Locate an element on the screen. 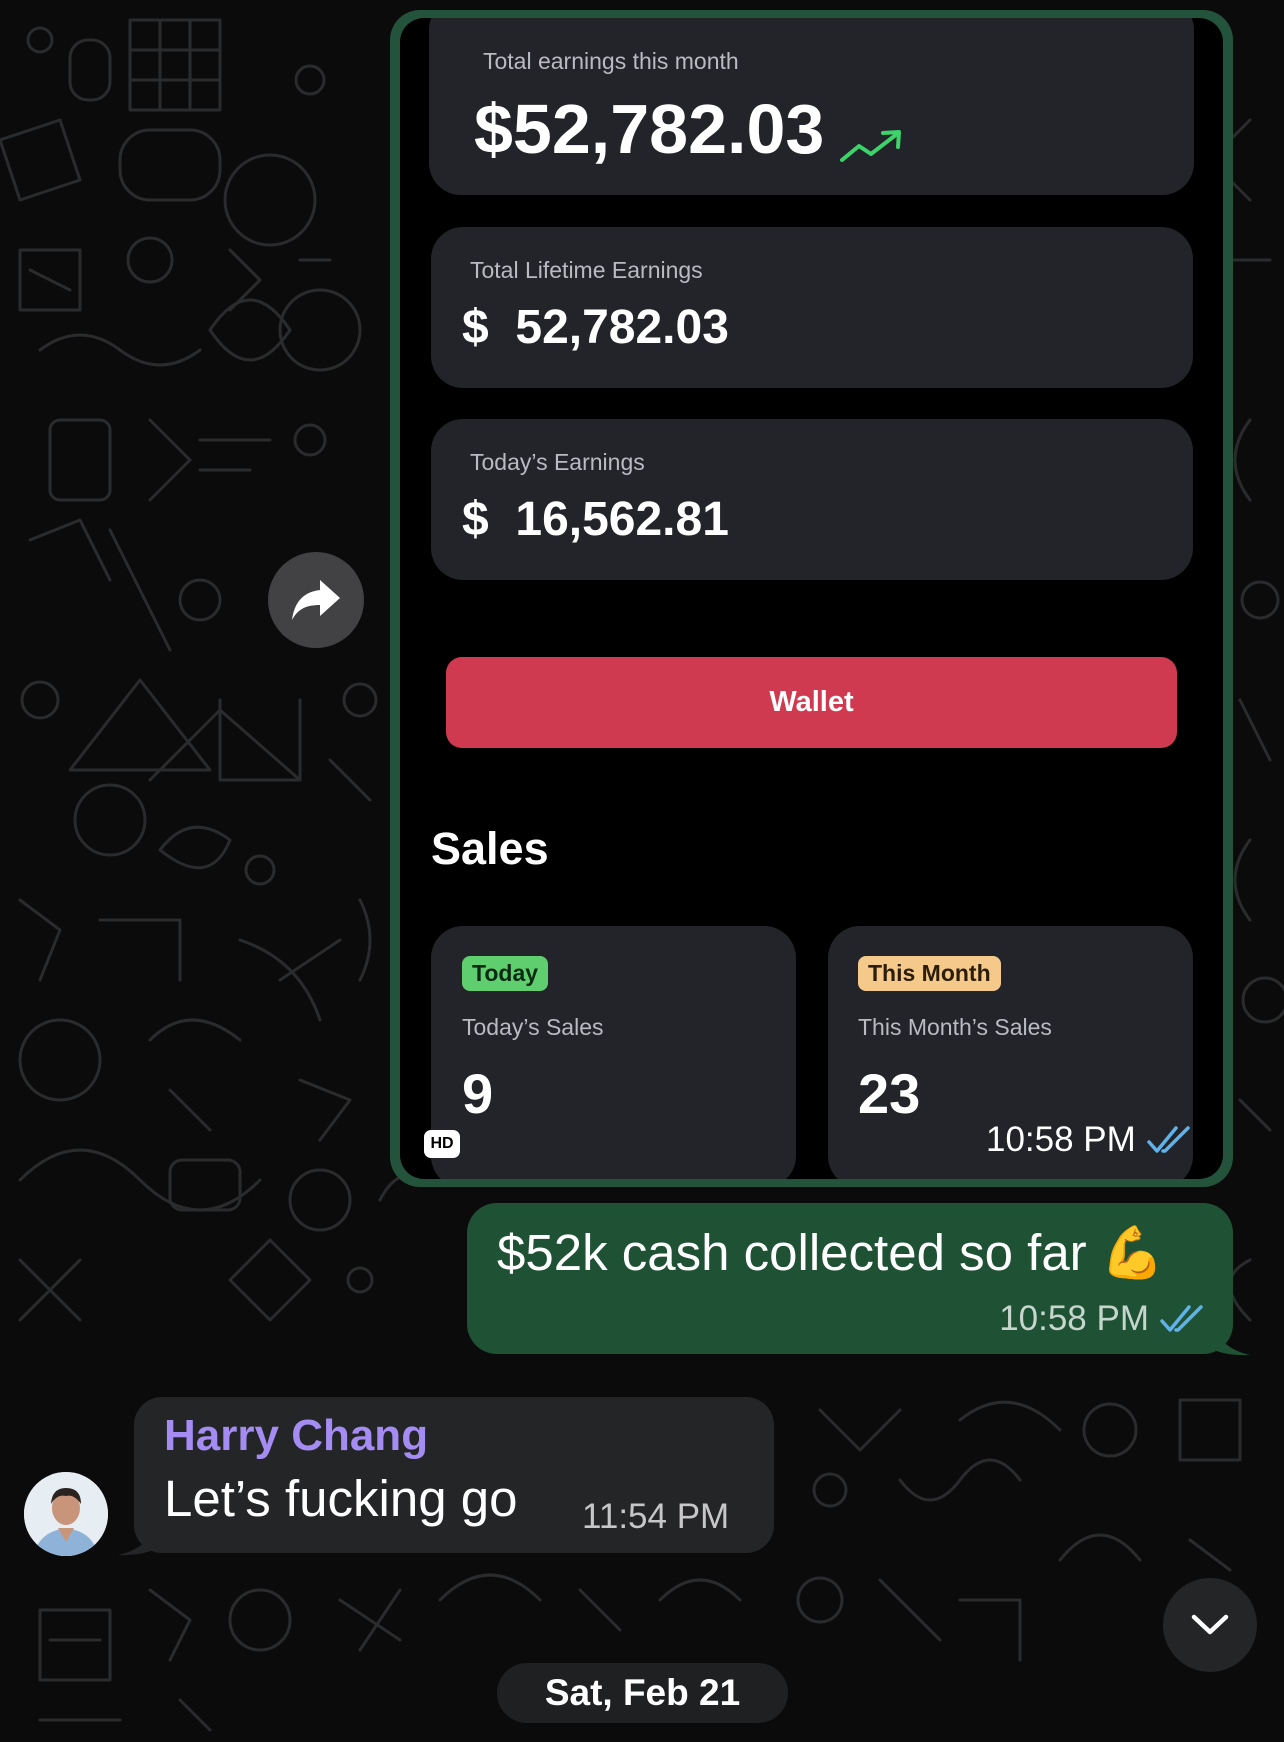  sales-heading: Sales is located at coordinates (490, 848).